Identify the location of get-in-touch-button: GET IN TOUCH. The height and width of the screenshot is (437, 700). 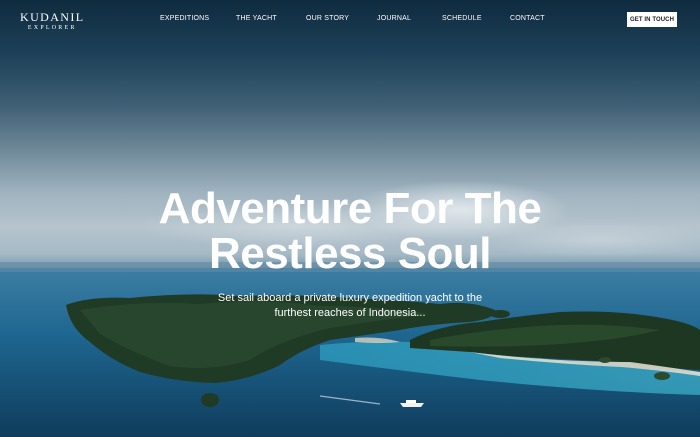
(652, 19).